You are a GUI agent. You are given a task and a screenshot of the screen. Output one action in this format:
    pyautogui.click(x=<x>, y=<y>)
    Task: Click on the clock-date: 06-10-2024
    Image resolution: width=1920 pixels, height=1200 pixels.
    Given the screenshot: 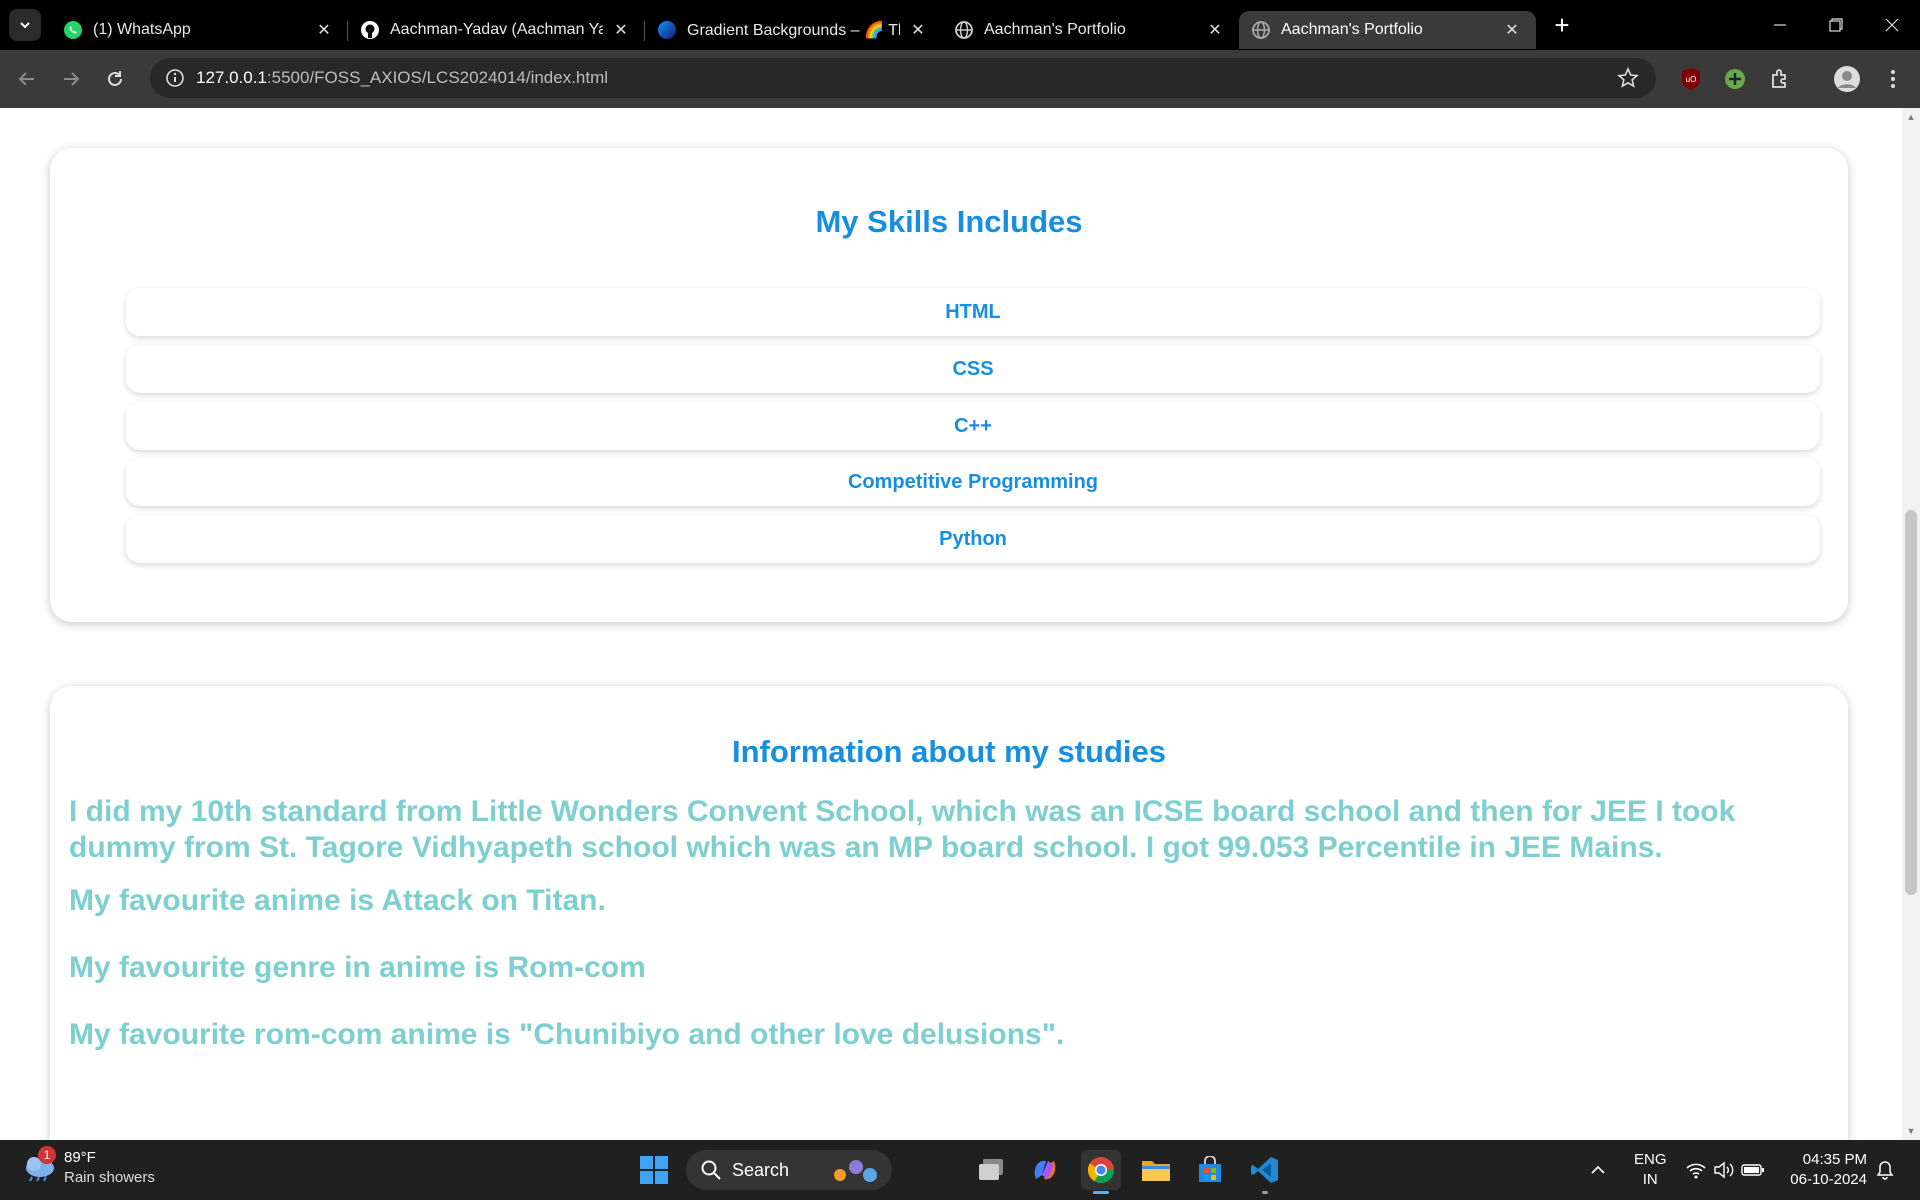 What is the action you would take?
    pyautogui.click(x=1828, y=1179)
    